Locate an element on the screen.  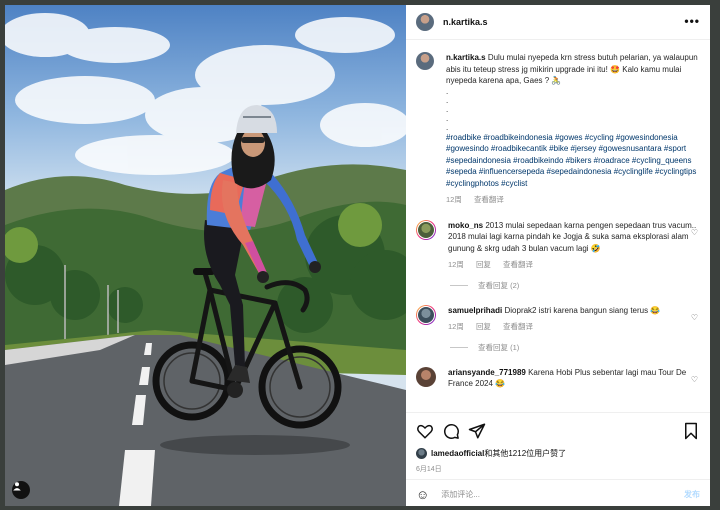
post-actions: lamedaofficial 和其他1212位用户赞了 6月14日 ☺ 发布 is located at coordinates (558, 459).